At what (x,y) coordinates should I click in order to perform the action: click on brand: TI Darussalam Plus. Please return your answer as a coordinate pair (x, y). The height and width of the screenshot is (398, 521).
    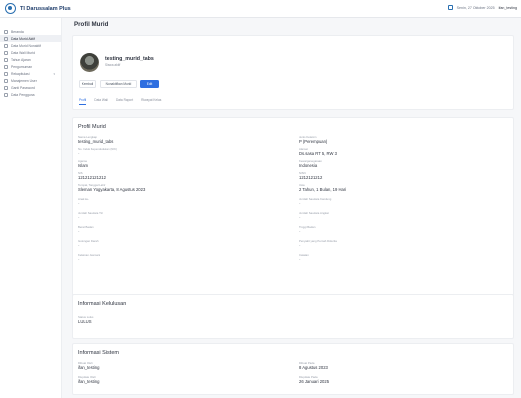
    Looking at the image, I should click on (38, 8).